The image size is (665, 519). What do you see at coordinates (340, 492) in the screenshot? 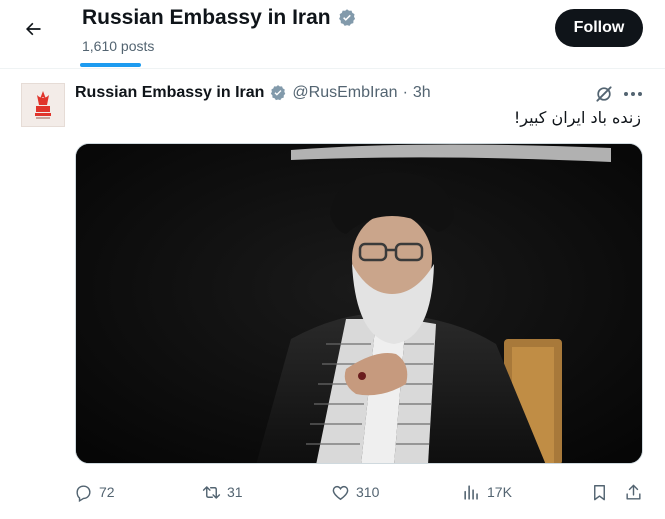
I see `like-icon` at bounding box center [340, 492].